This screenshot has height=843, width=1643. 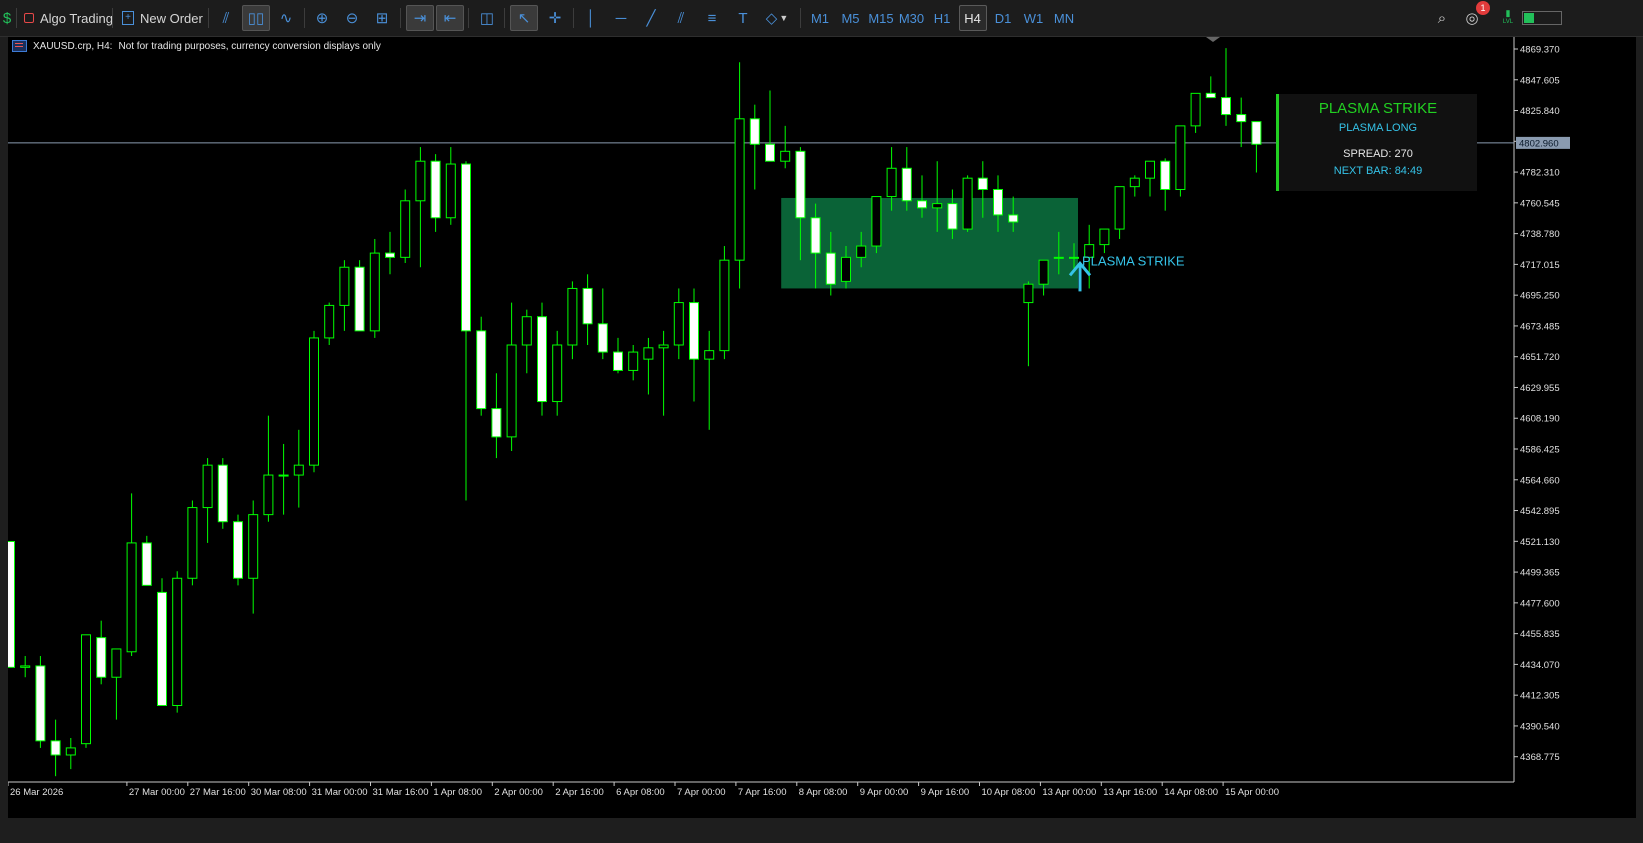 What do you see at coordinates (487, 18) in the screenshot?
I see `screenshot-icon: ◫` at bounding box center [487, 18].